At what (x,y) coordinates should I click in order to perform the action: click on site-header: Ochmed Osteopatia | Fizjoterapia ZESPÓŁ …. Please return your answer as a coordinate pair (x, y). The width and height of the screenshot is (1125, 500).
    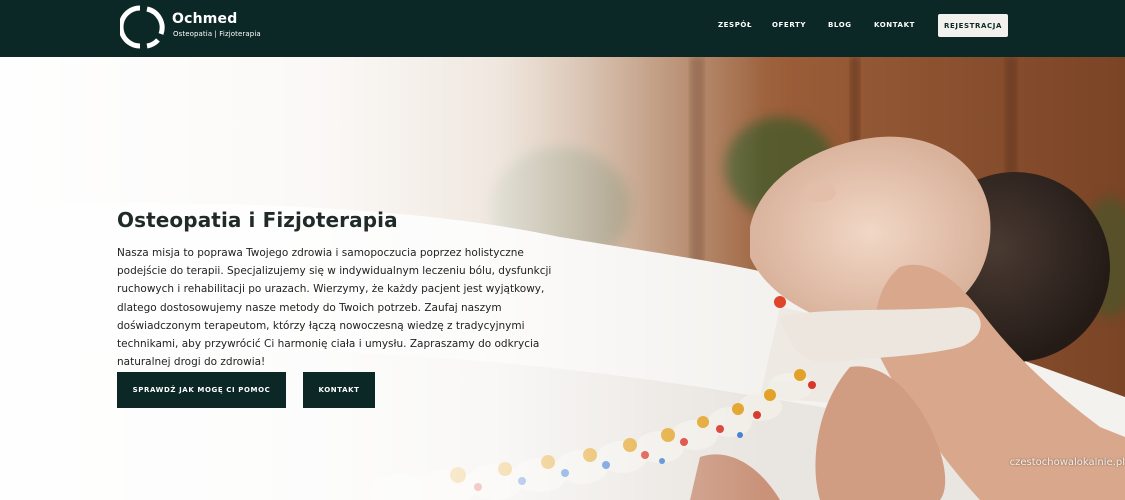
    Looking at the image, I should click on (562, 28).